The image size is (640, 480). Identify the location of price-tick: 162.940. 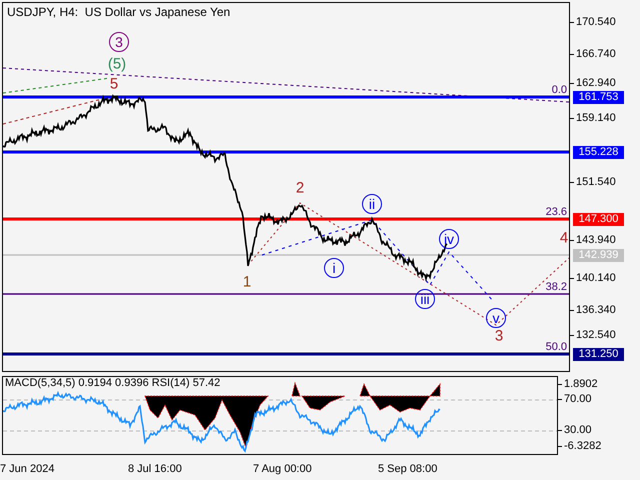
(593, 83).